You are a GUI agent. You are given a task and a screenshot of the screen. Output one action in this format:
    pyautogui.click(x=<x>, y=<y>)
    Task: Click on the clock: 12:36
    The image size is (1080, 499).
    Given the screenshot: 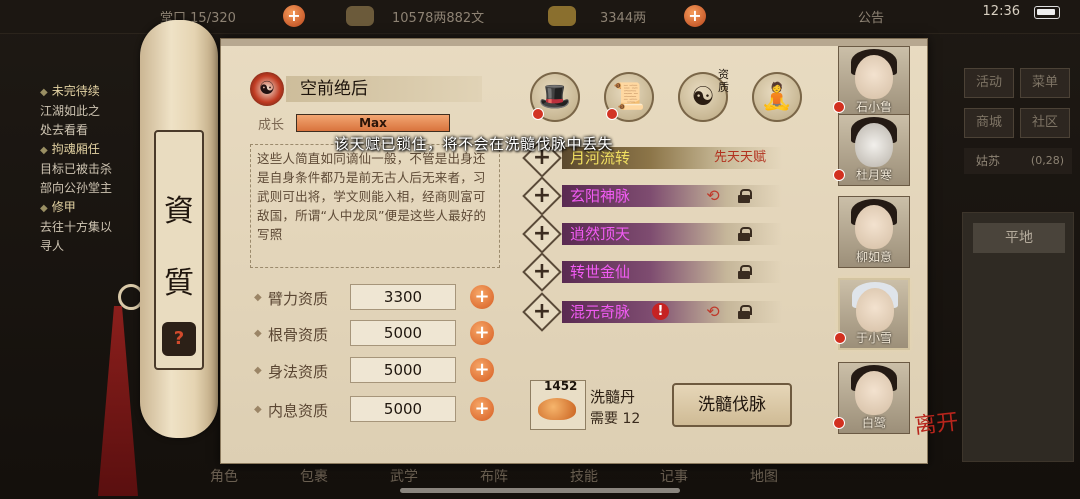 What is the action you would take?
    pyautogui.click(x=1001, y=11)
    